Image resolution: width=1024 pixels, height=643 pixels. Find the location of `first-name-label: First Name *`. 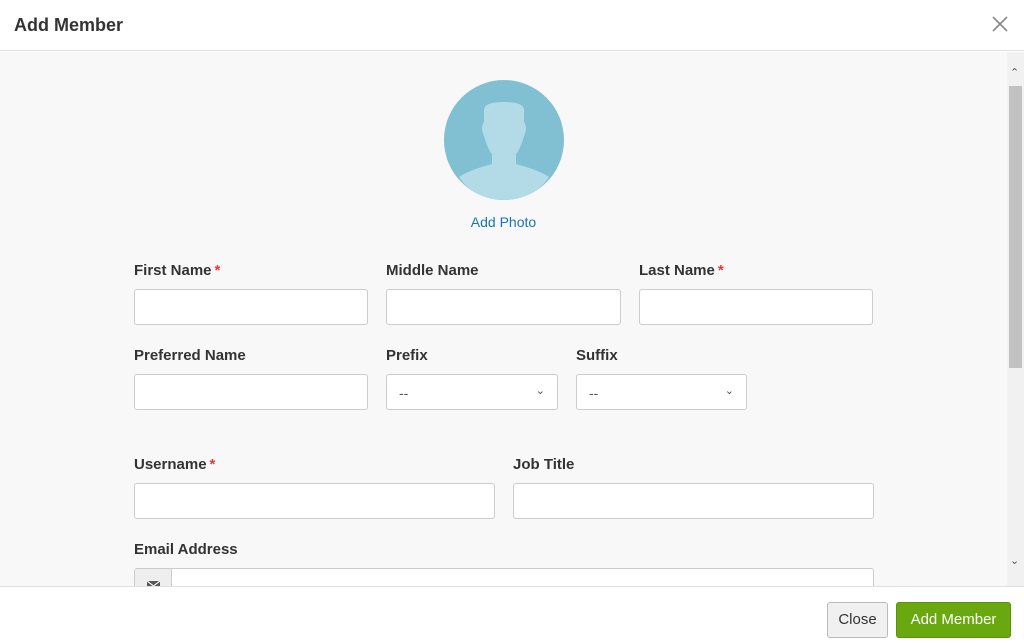

first-name-label: First Name * is located at coordinates (177, 270).